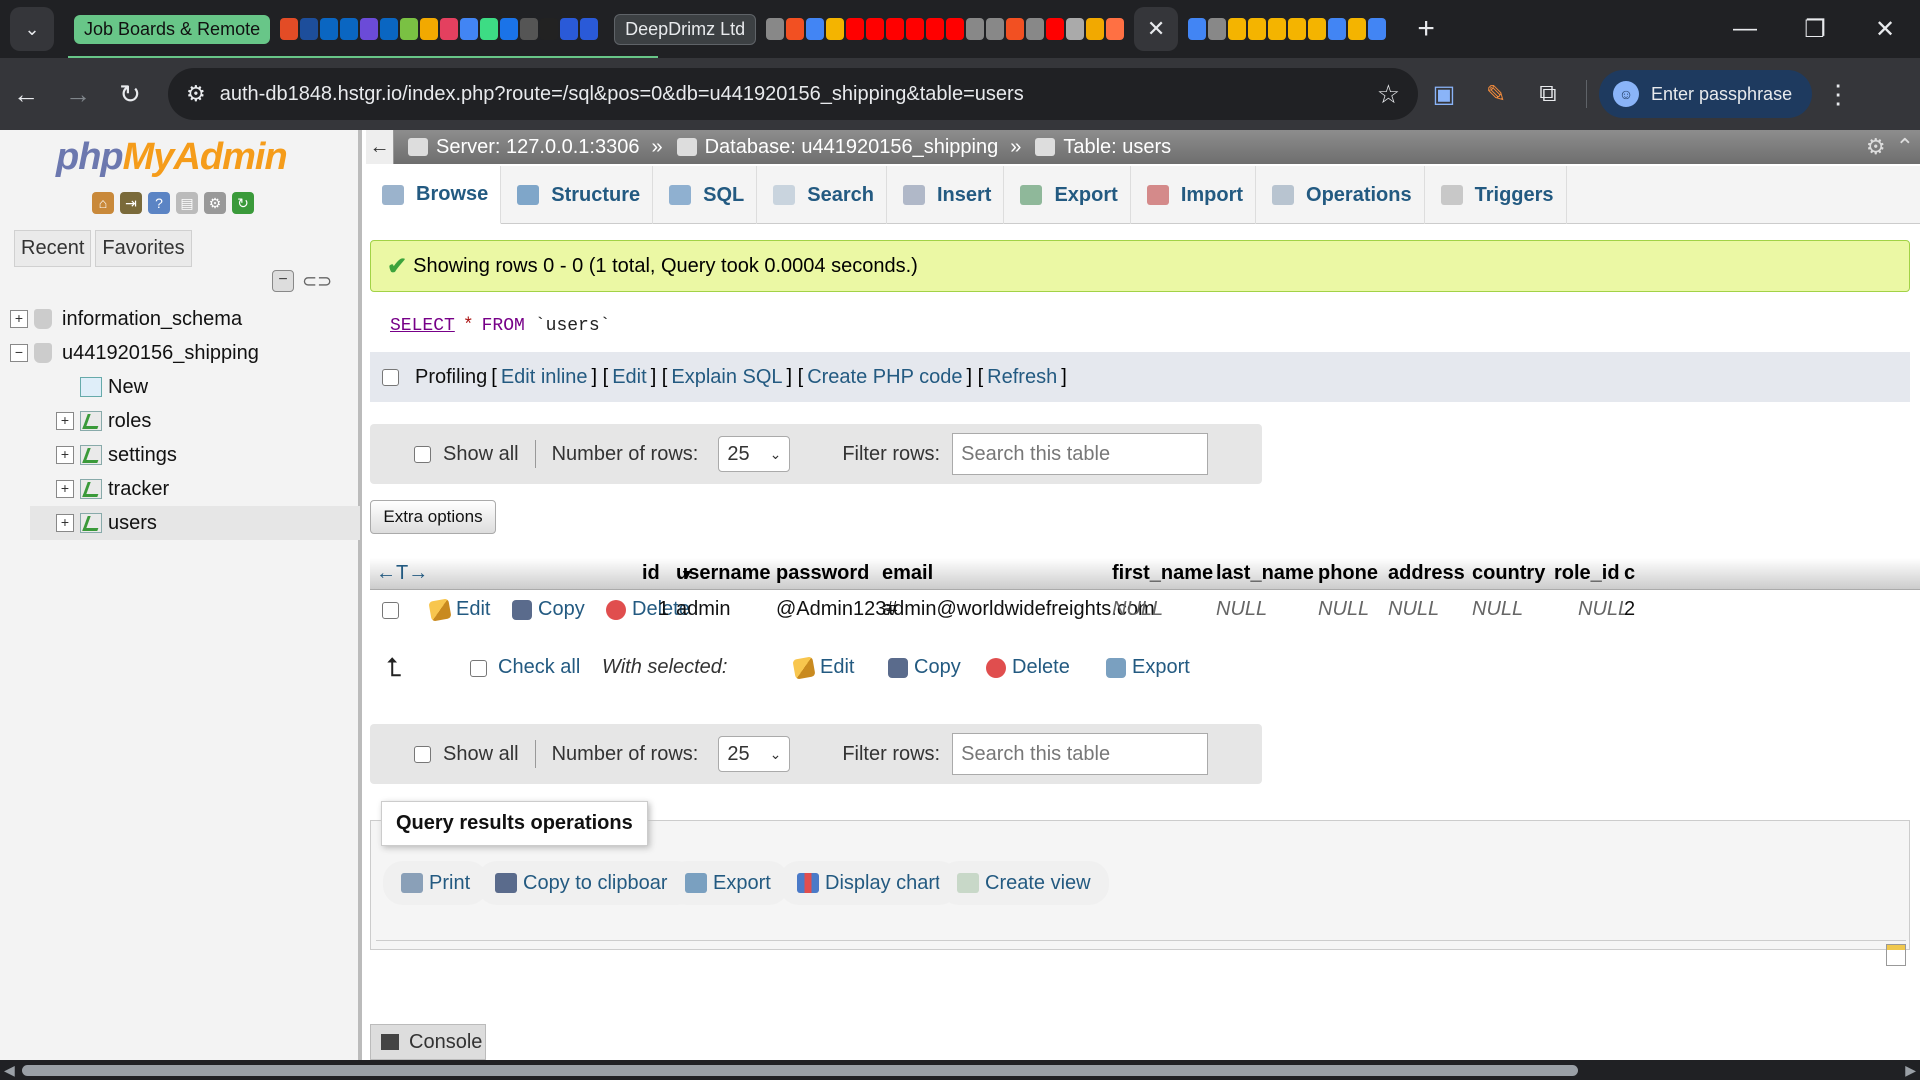 The image size is (1920, 1080). I want to click on tree-item-tracker: + tracker, so click(195, 489).